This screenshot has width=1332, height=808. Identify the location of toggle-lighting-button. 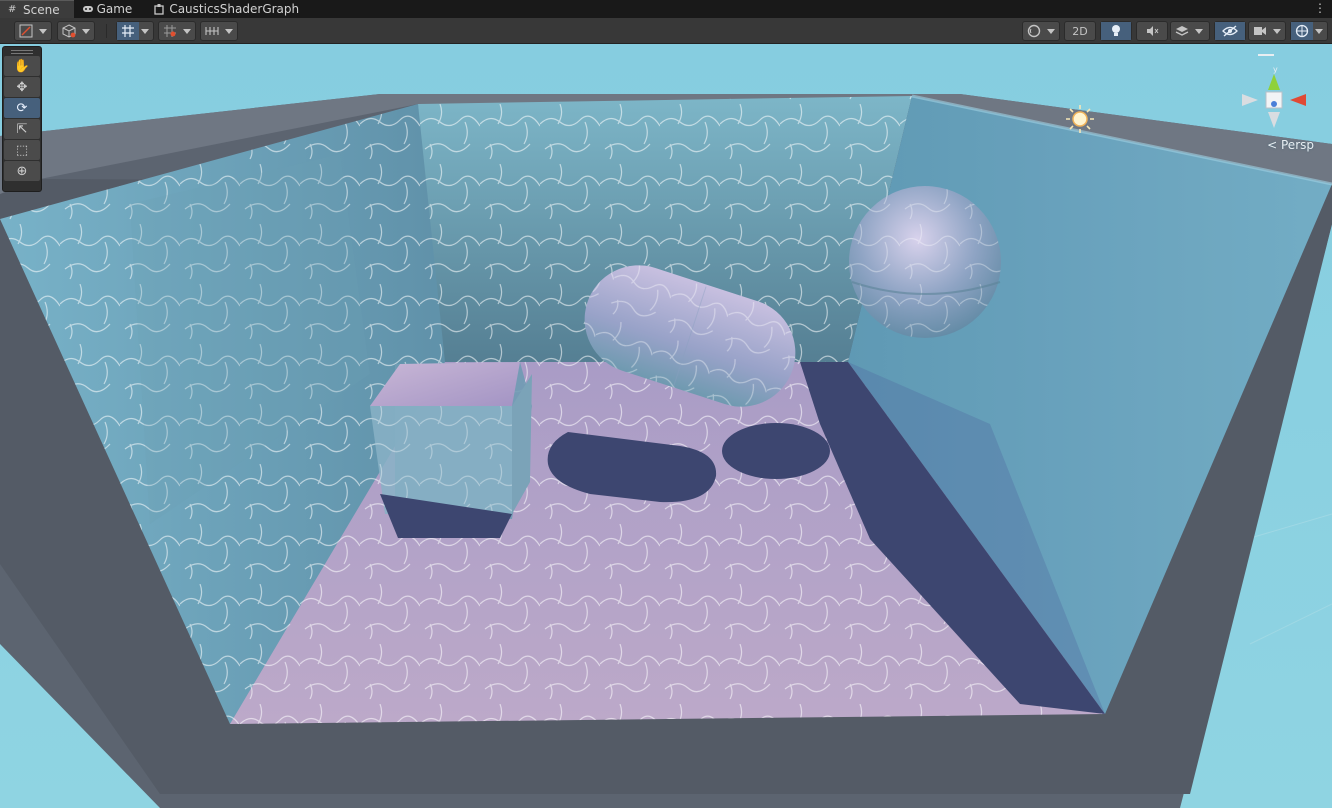
(1116, 31).